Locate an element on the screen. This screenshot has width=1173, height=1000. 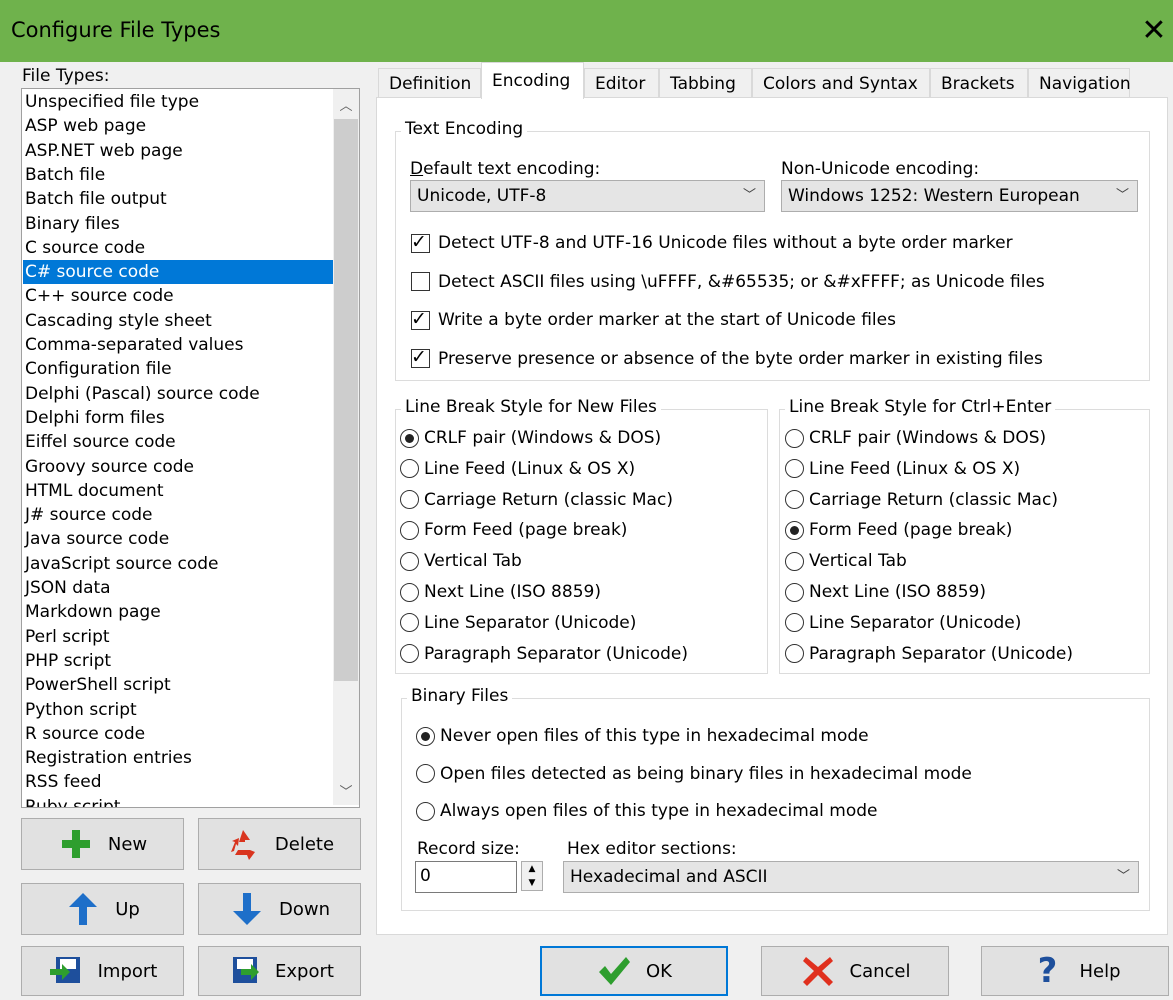
file-types-scrollbar: ︿ ﹀ is located at coordinates (346, 447).